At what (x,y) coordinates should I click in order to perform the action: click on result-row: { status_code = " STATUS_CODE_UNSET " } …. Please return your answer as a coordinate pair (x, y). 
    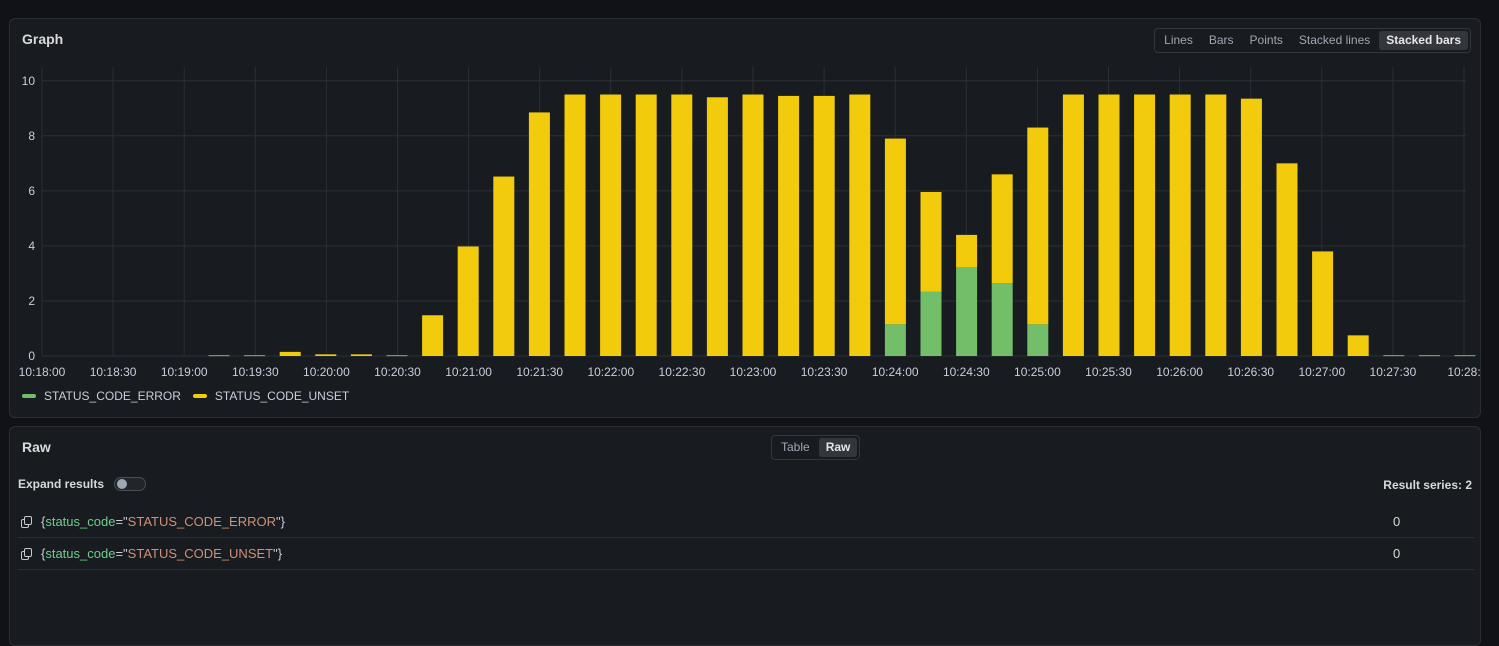
    Looking at the image, I should click on (746, 554).